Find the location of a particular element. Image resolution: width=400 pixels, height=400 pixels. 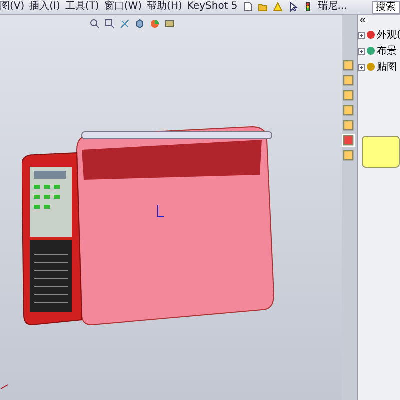

menu-item: KeyShot 5 is located at coordinates (212, 7).